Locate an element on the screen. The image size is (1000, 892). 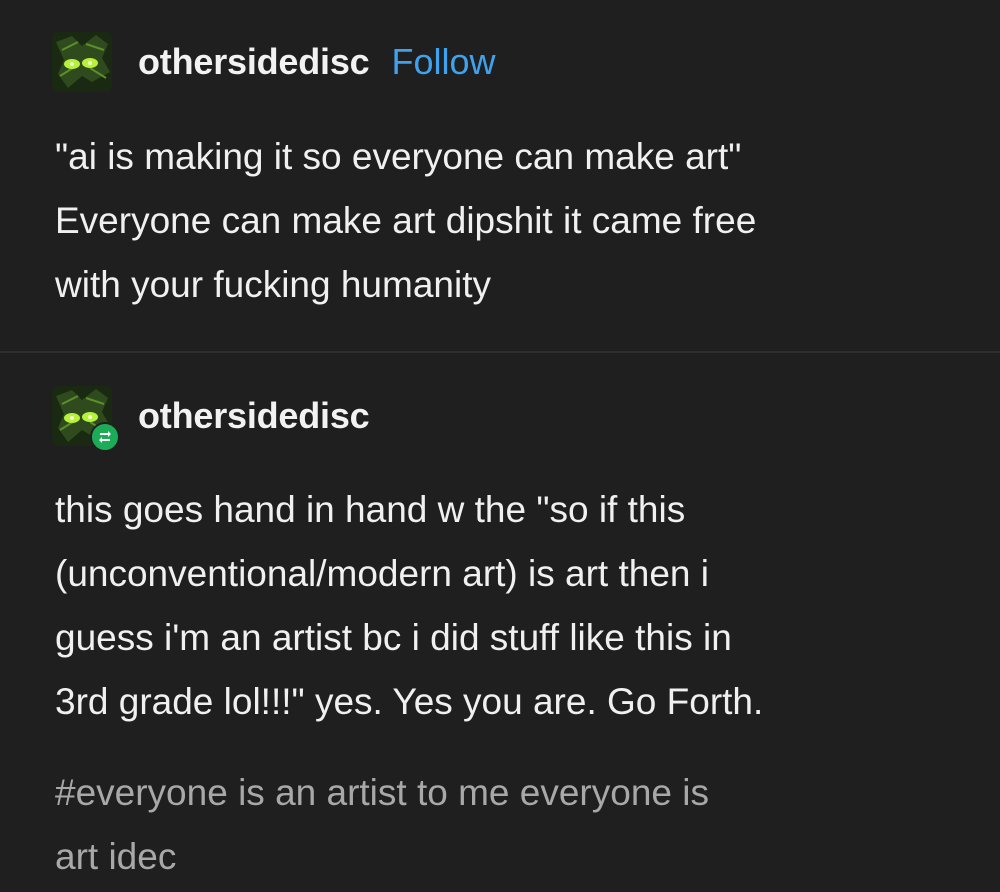
username: othersidedisc is located at coordinates (254, 62).